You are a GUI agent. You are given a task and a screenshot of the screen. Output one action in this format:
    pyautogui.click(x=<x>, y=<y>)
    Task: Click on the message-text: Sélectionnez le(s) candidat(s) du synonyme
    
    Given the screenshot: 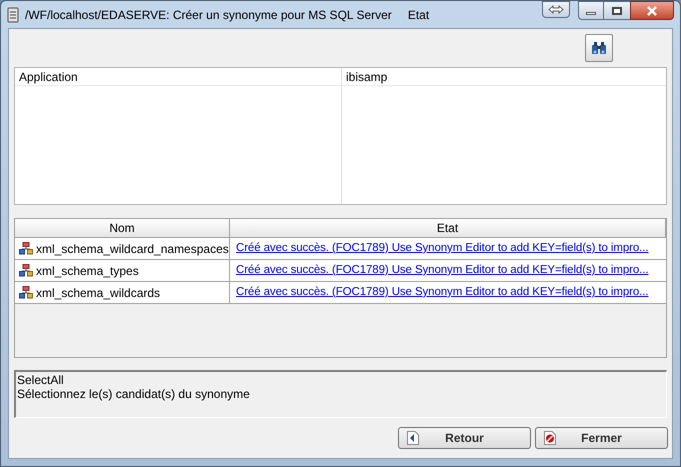 What is the action you would take?
    pyautogui.click(x=133, y=394)
    